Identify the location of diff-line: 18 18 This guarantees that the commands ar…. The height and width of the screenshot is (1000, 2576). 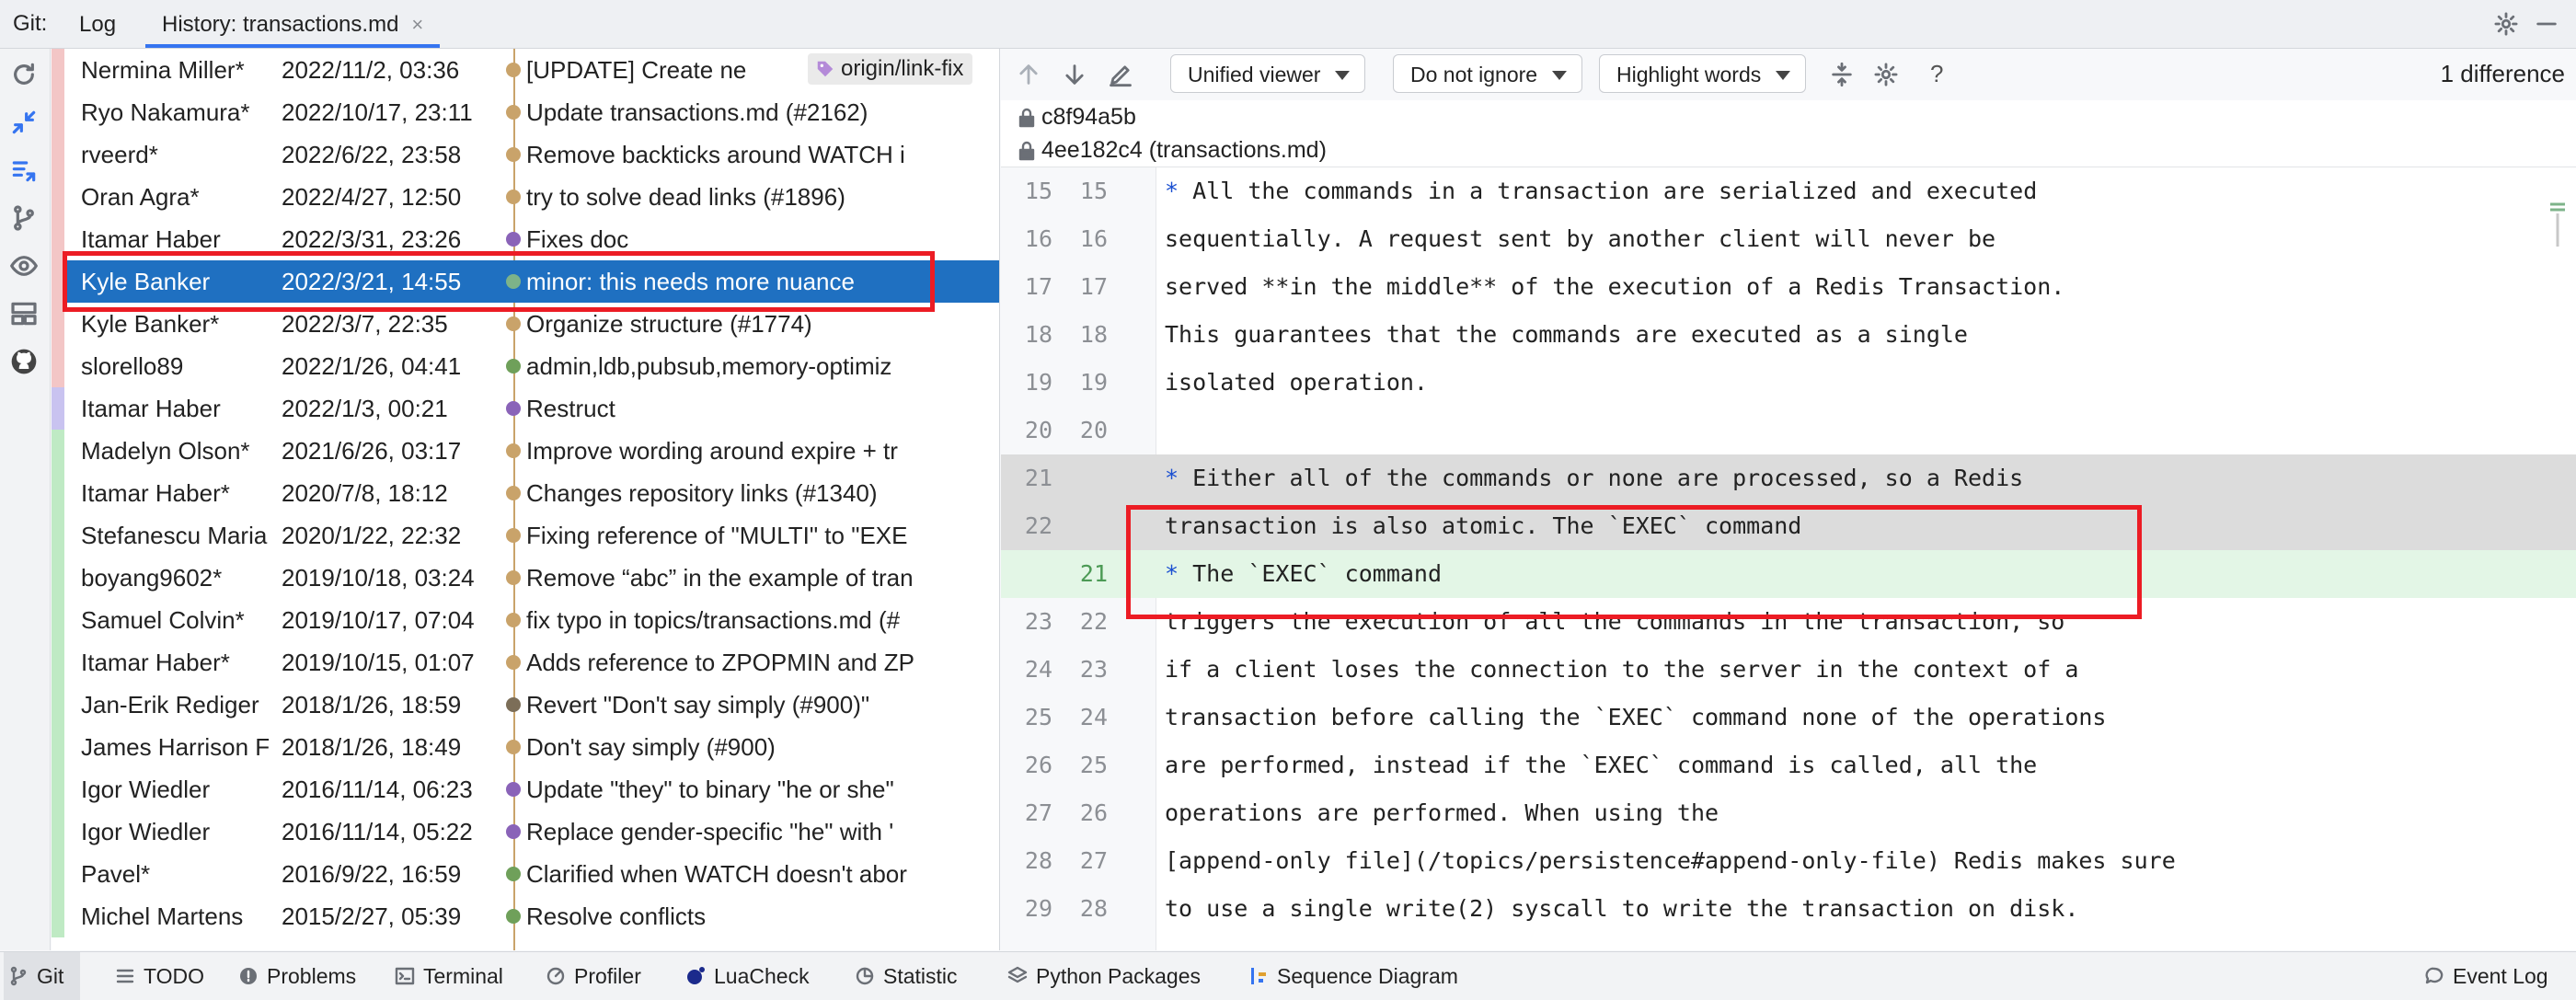
(1788, 335).